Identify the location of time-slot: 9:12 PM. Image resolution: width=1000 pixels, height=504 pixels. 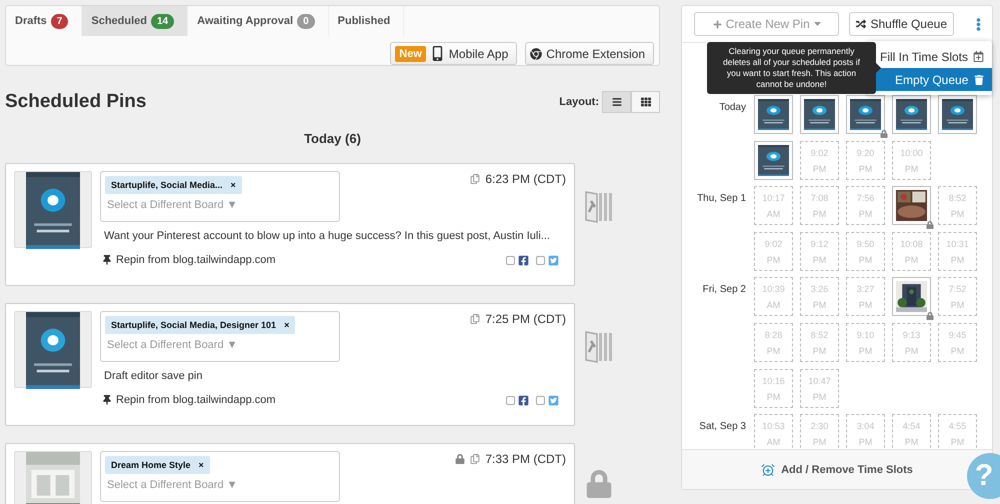
(819, 251).